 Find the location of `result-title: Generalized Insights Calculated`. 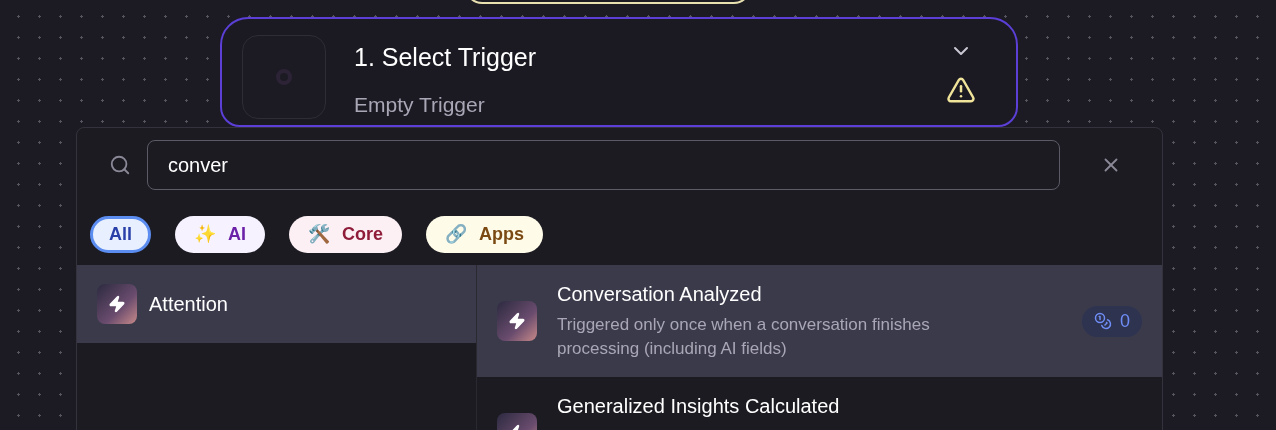

result-title: Generalized Insights Calculated is located at coordinates (699, 406).